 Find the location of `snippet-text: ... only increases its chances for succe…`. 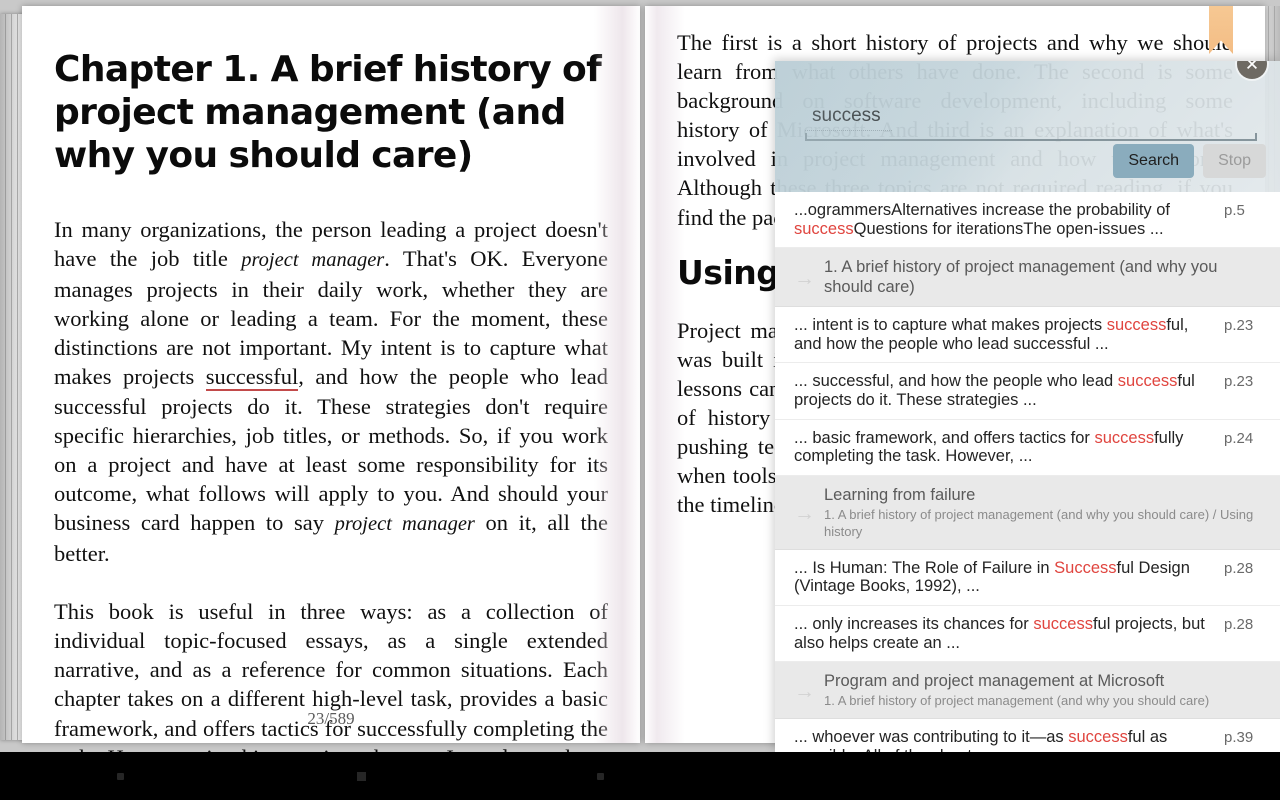

snippet-text: ... only increases its chances for succe… is located at coordinates (1009, 633).